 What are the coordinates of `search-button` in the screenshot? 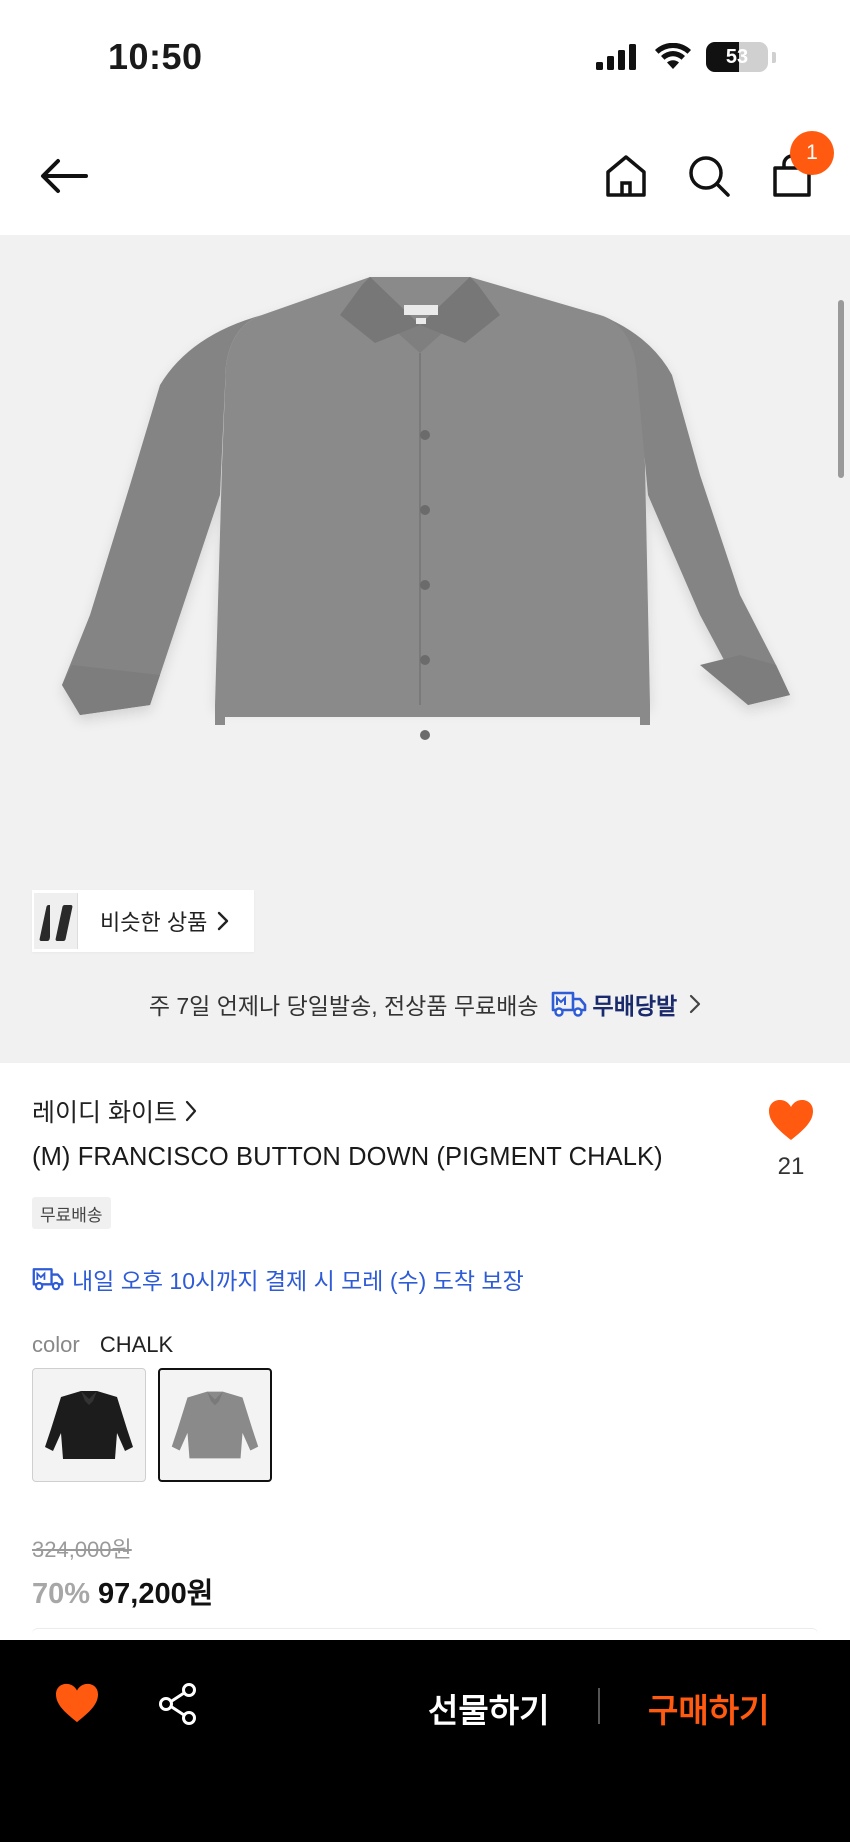 It's located at (709, 176).